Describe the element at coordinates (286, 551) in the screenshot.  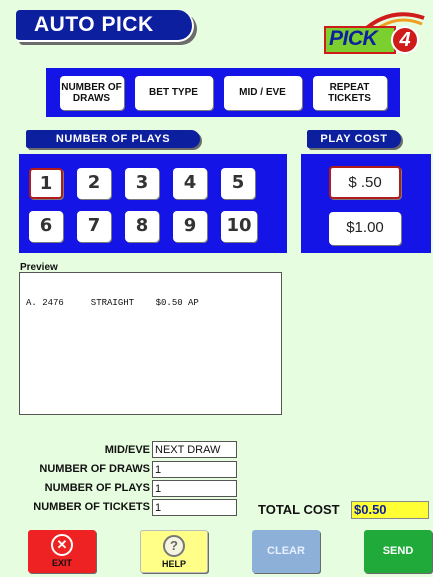
I see `clear-button: CLEAR` at that location.